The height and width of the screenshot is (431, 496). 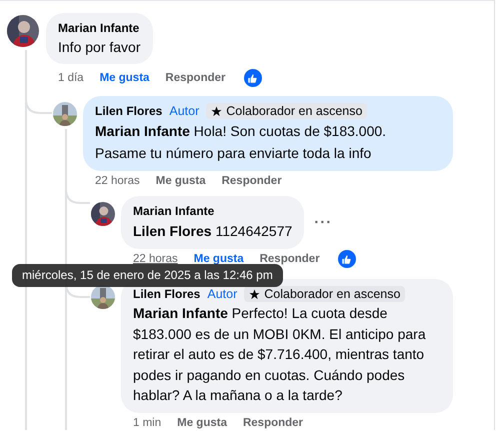 What do you see at coordinates (99, 47) in the screenshot?
I see `comment-text: Info por favor` at bounding box center [99, 47].